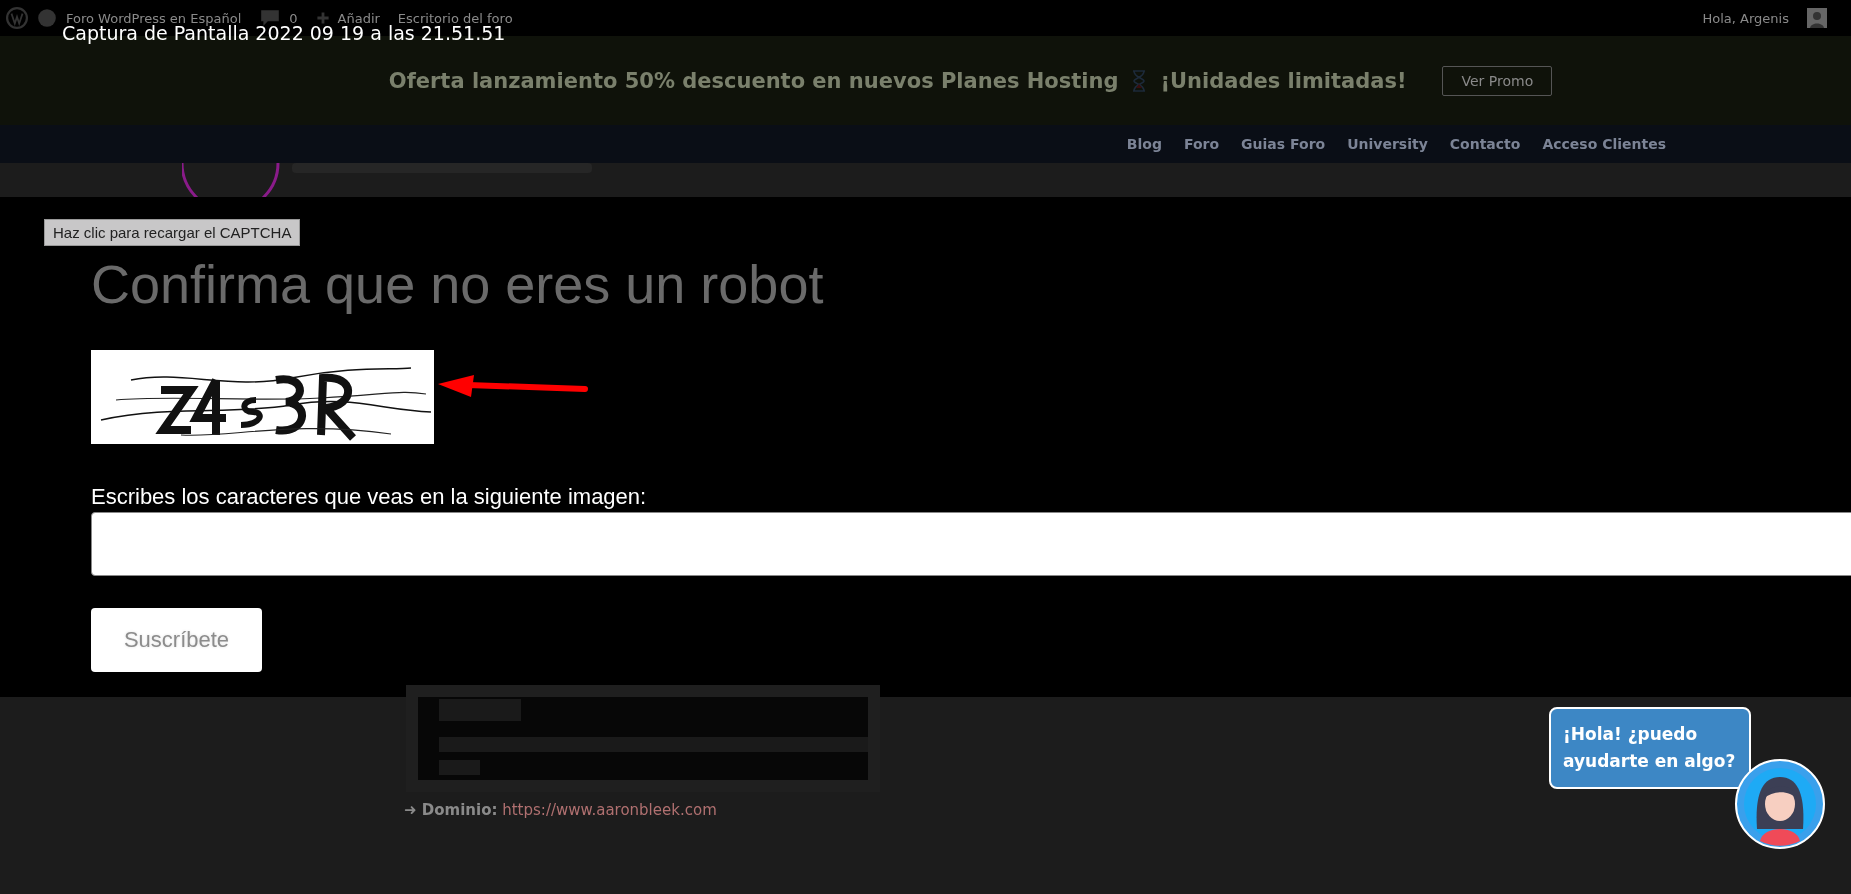  What do you see at coordinates (293, 18) in the screenshot?
I see `comment-count: 0` at bounding box center [293, 18].